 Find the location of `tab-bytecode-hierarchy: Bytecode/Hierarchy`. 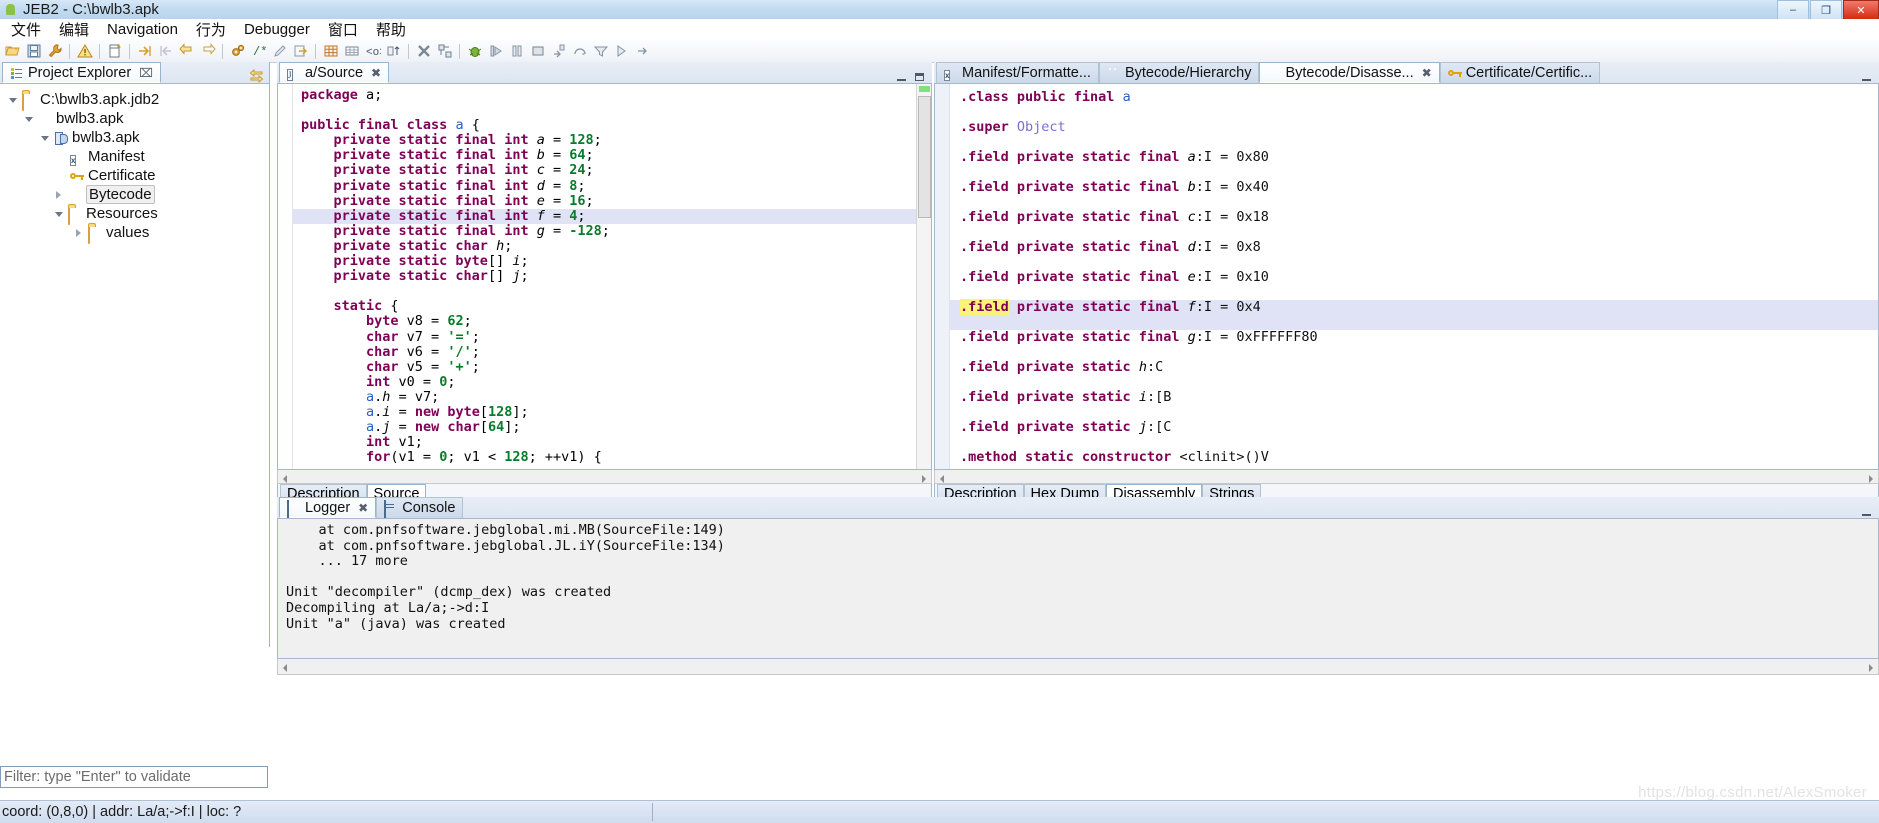

tab-bytecode-hierarchy: Bytecode/Hierarchy is located at coordinates (1179, 72).